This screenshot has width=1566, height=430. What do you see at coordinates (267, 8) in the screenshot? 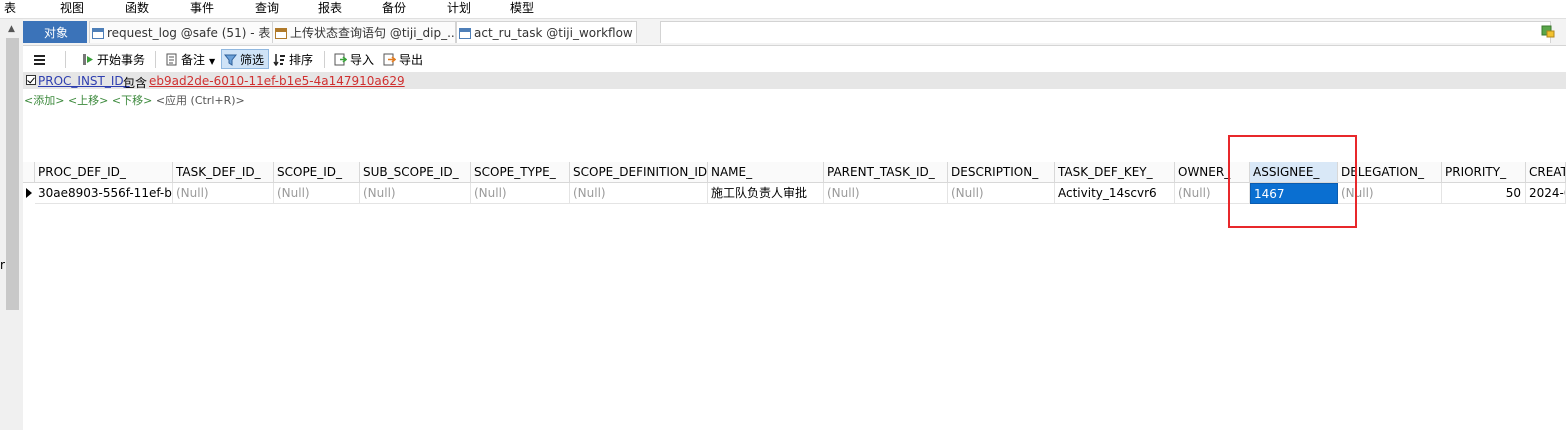
I see `menu-query: 查询` at bounding box center [267, 8].